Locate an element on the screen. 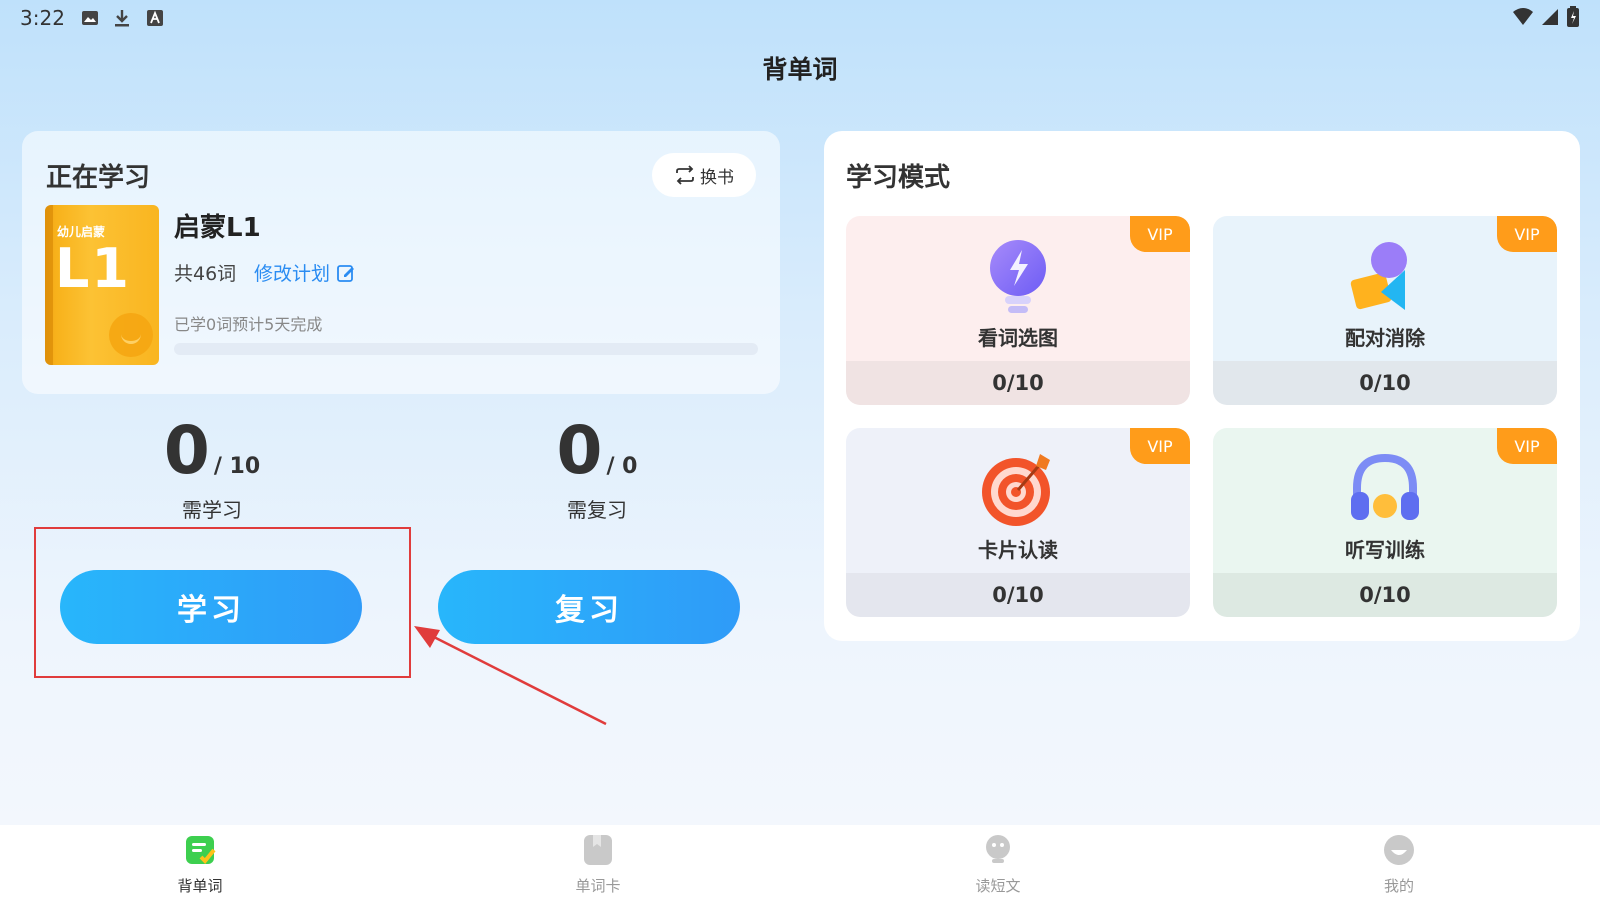  edit-plan-label: 修改计划 is located at coordinates (292, 274).